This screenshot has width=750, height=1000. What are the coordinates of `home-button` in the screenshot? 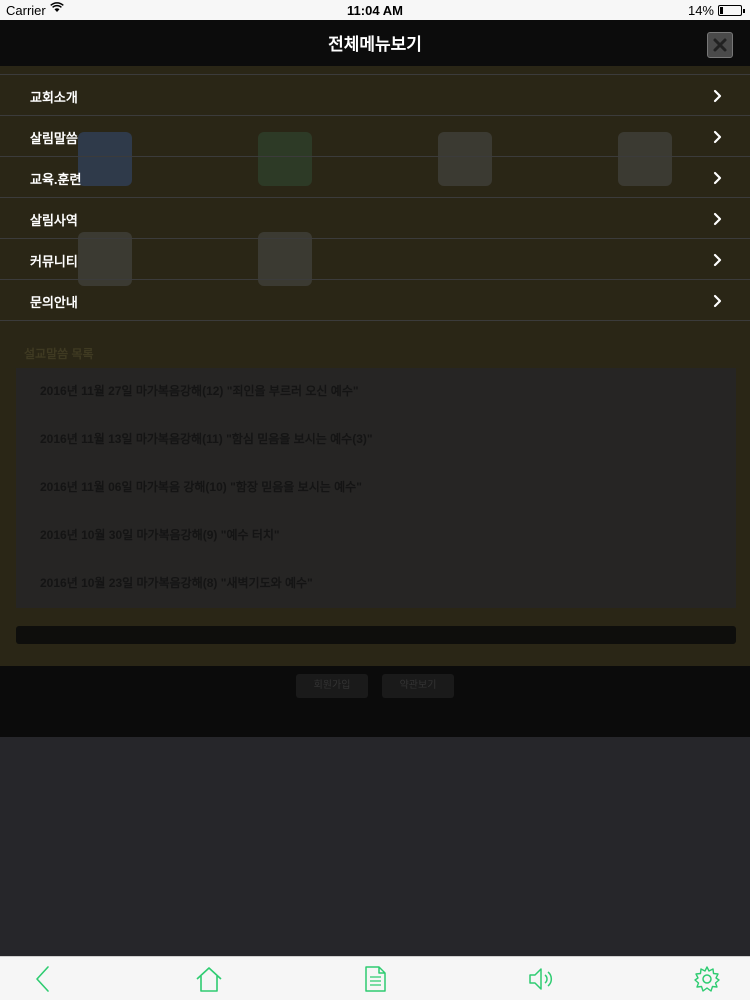 It's located at (209, 979).